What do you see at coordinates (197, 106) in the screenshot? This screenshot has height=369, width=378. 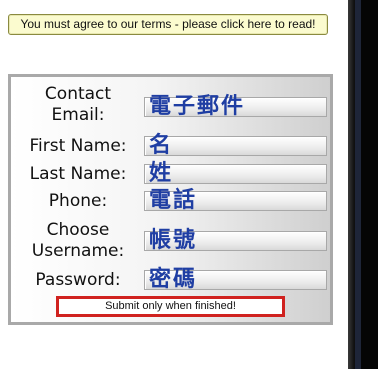 I see `contact-email-placeholder: 電子郵件` at bounding box center [197, 106].